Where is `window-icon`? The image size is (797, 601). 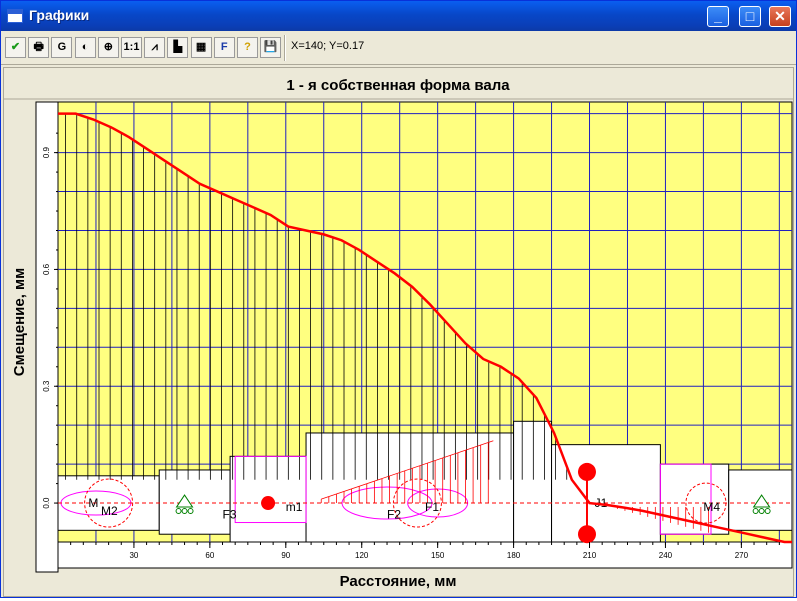 window-icon is located at coordinates (15, 16).